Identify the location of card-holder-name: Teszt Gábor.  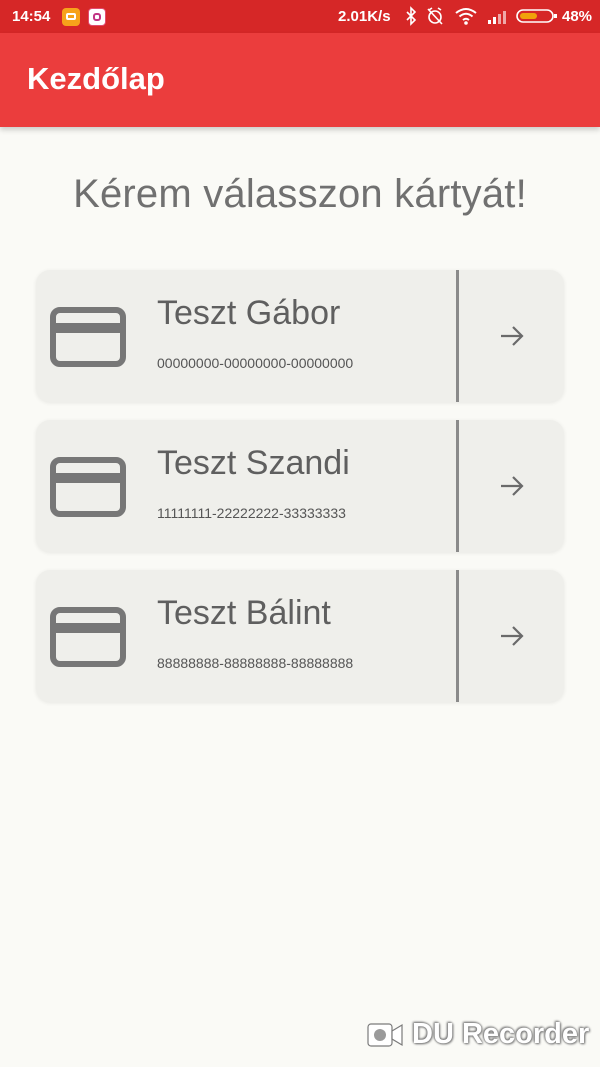
(249, 313).